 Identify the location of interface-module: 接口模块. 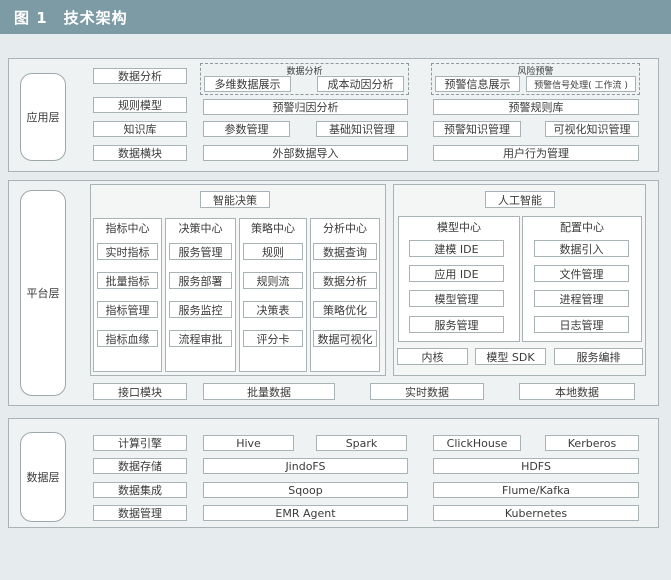
(140, 391).